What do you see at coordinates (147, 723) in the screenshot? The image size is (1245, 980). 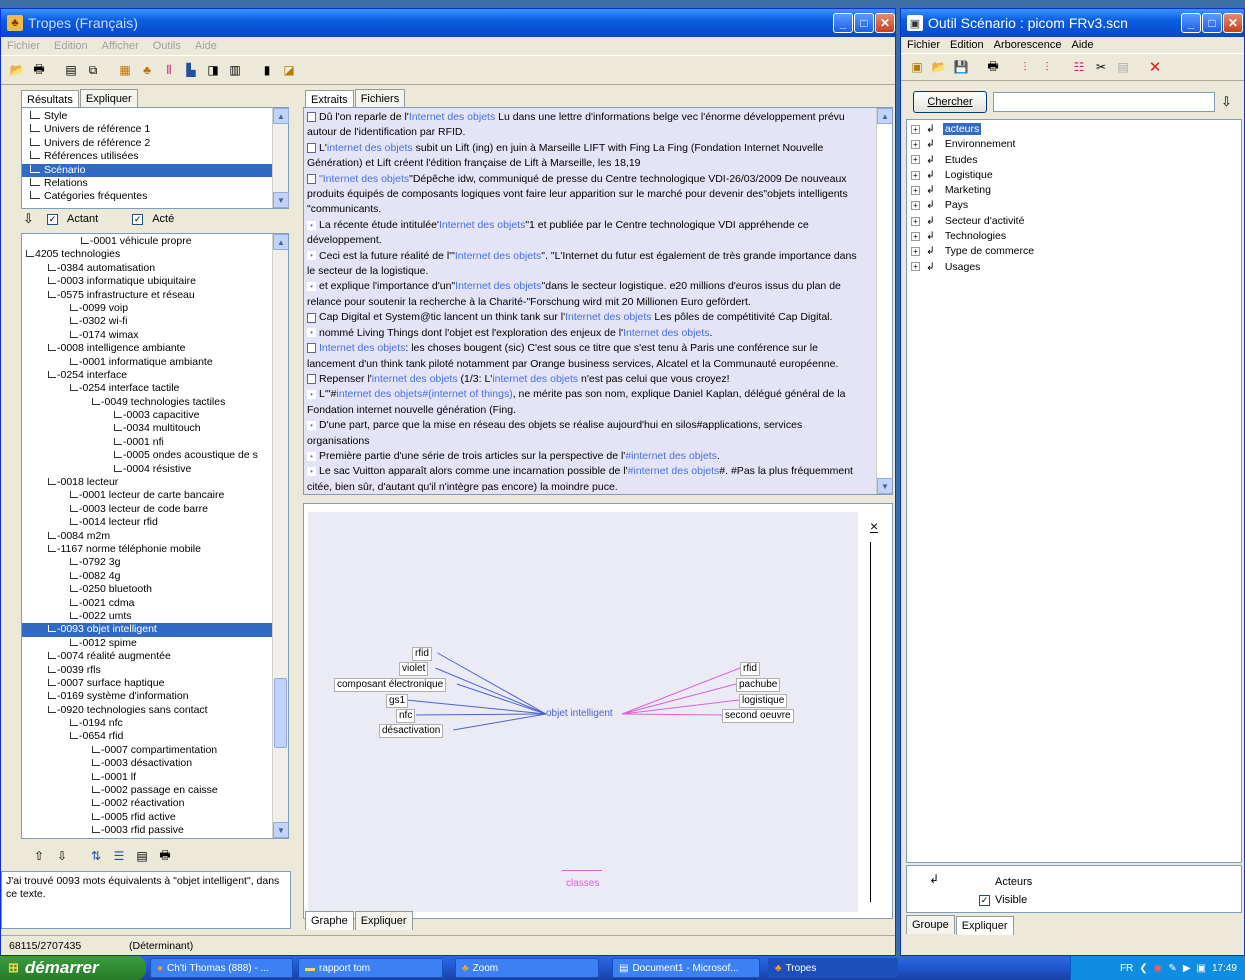 I see `tree-node: -0194 nfc` at bounding box center [147, 723].